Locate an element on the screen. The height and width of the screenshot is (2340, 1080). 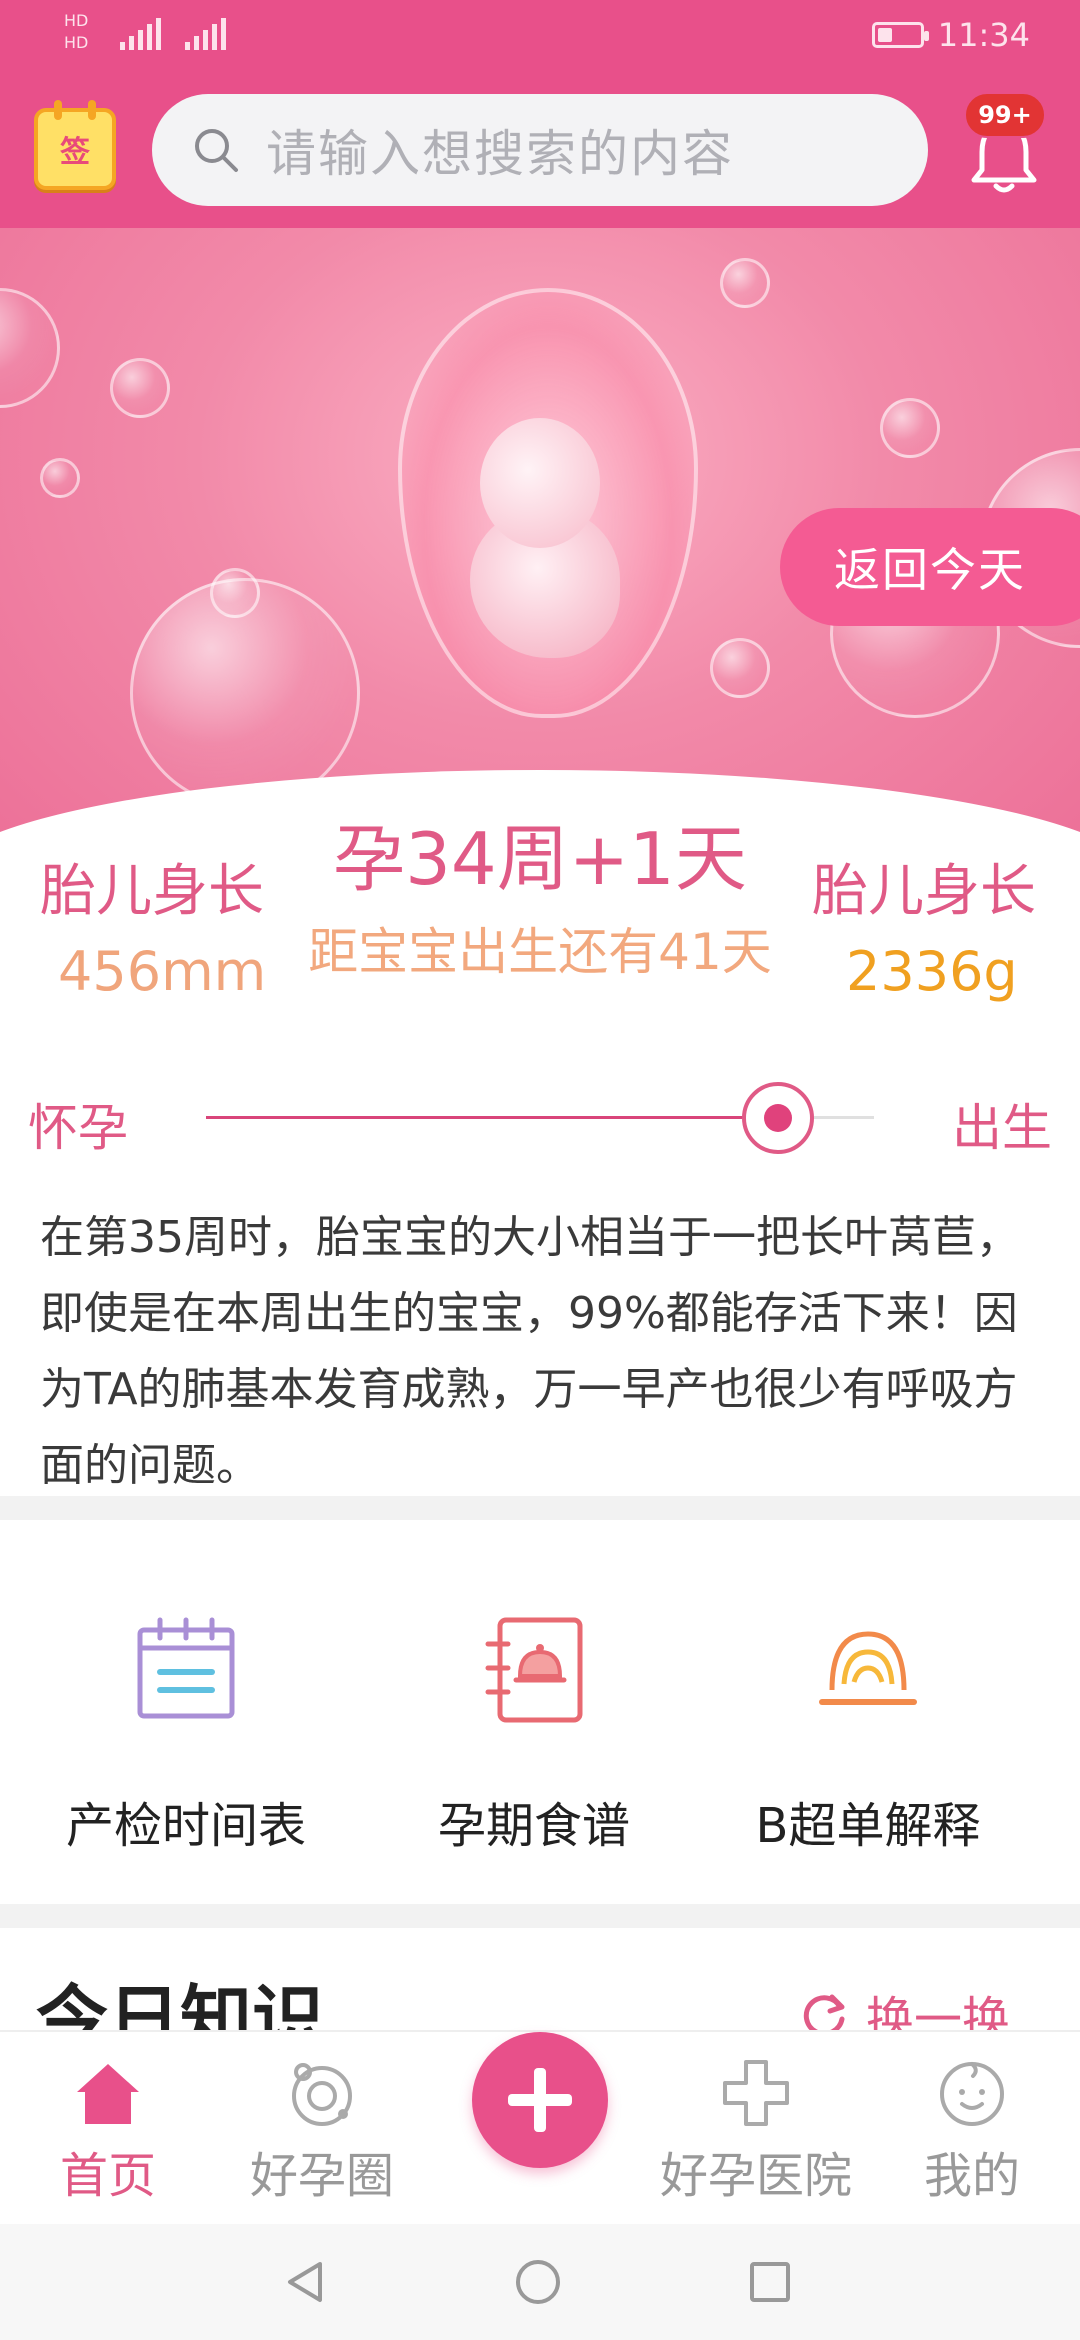
tool-checkup-schedule: 产检时间表 is located at coordinates (186, 1733).